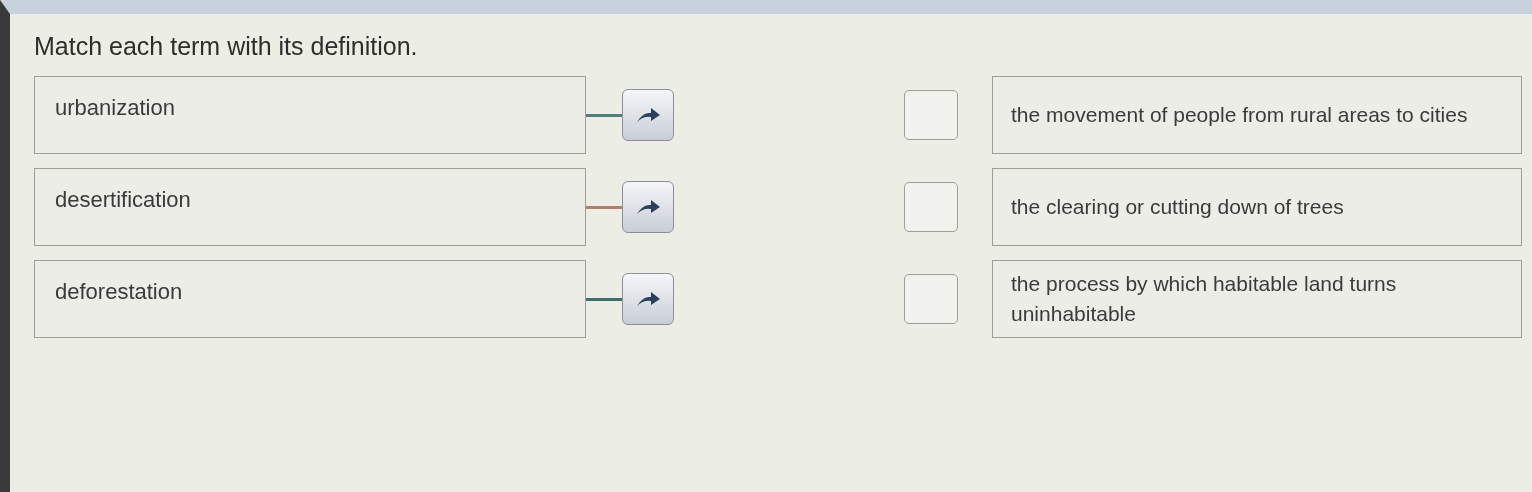 This screenshot has height=492, width=1532. What do you see at coordinates (1257, 115) in the screenshot?
I see `definition-card: the movement of people from rural areas to cities` at bounding box center [1257, 115].